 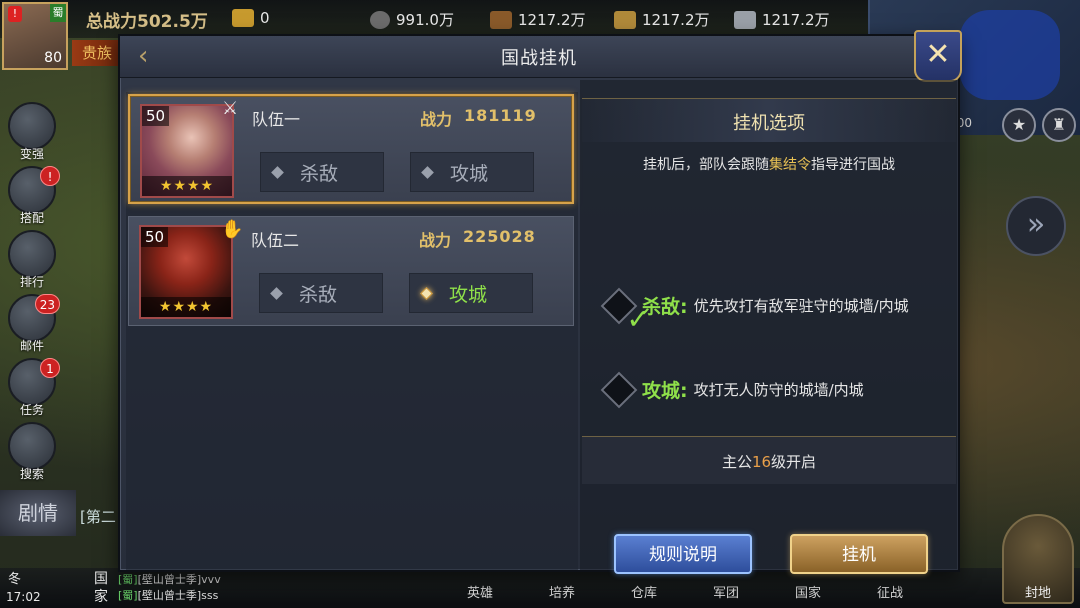 I want to click on sidebar-item-strengthen: 变强, so click(x=32, y=133).